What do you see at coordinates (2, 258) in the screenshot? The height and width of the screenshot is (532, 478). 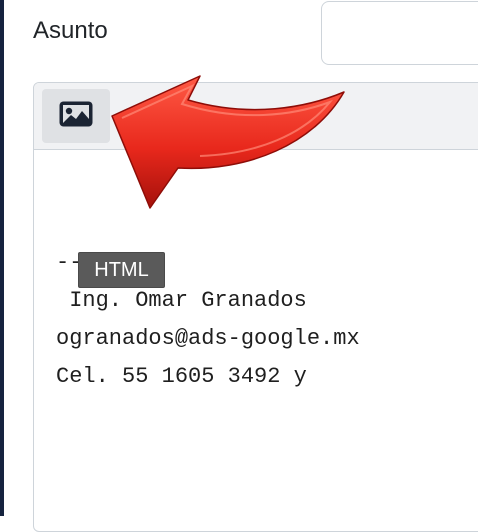 I see `left-edge-strip` at bounding box center [2, 258].